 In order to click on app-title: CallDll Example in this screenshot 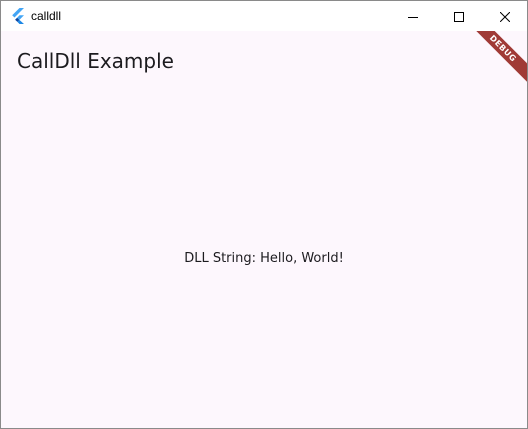, I will do `click(95, 61)`.